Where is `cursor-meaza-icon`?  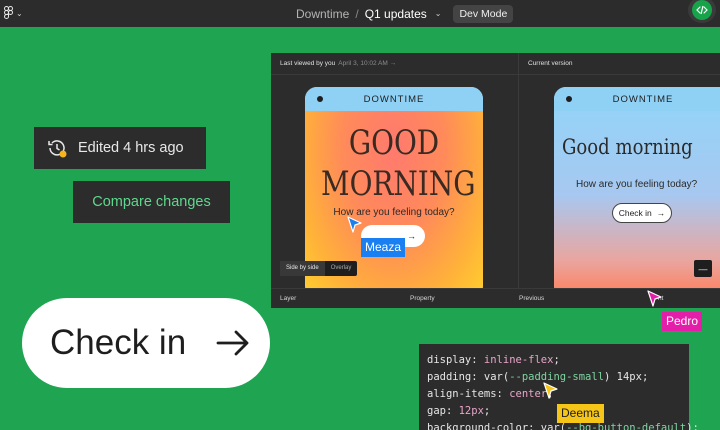 cursor-meaza-icon is located at coordinates (354, 224).